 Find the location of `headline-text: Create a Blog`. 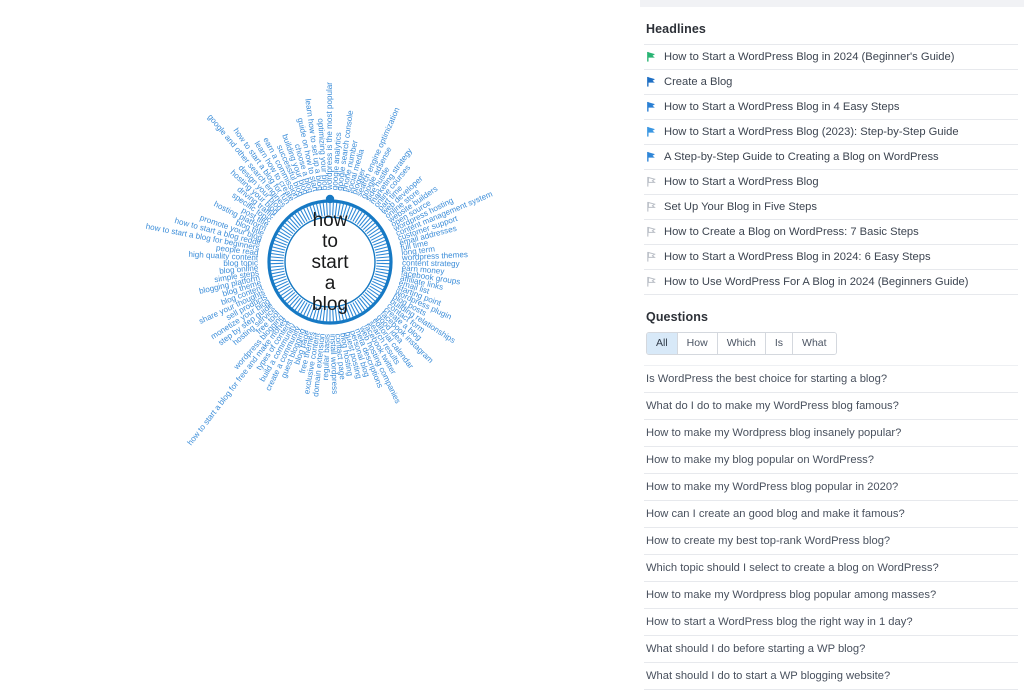

headline-text: Create a Blog is located at coordinates (698, 82).